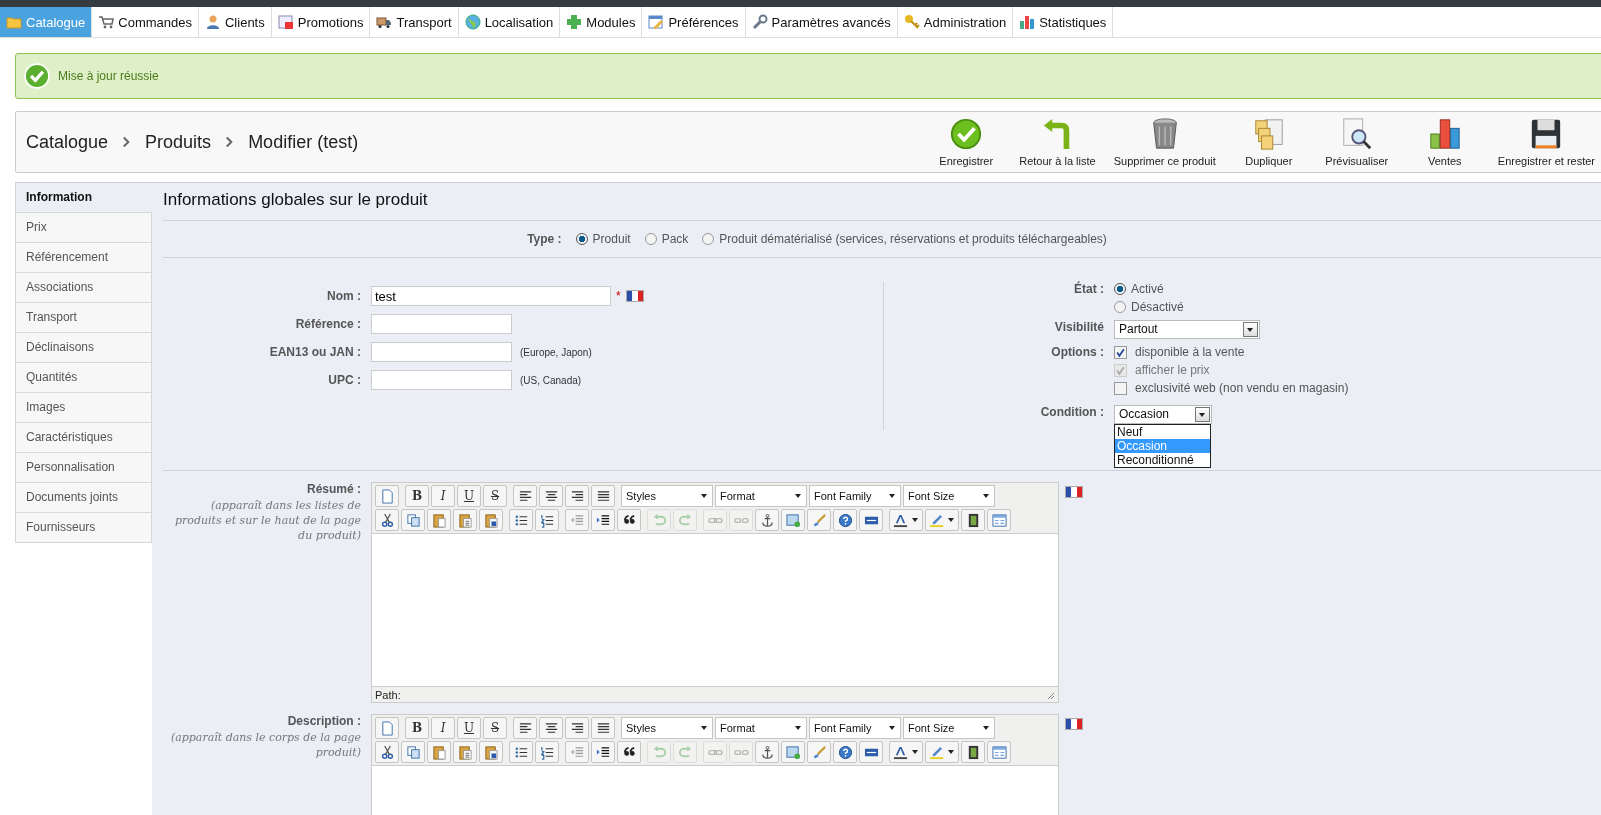 The image size is (1601, 815). I want to click on menu-tab: Administration, so click(955, 22).